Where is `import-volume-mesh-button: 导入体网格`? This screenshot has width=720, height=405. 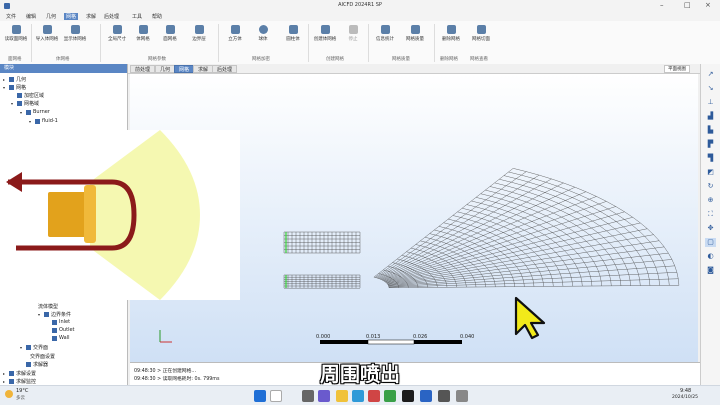 import-volume-mesh-button: 导入体网格 is located at coordinates (47, 33).